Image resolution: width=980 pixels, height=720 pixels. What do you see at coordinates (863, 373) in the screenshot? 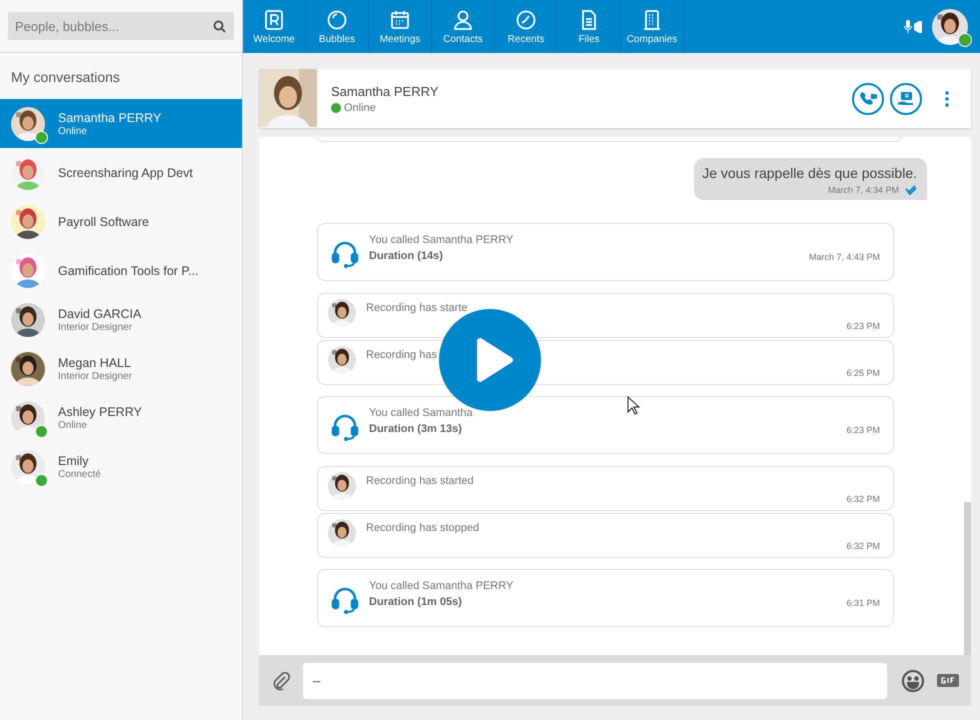
I see `event-time: 6:25 PM` at bounding box center [863, 373].